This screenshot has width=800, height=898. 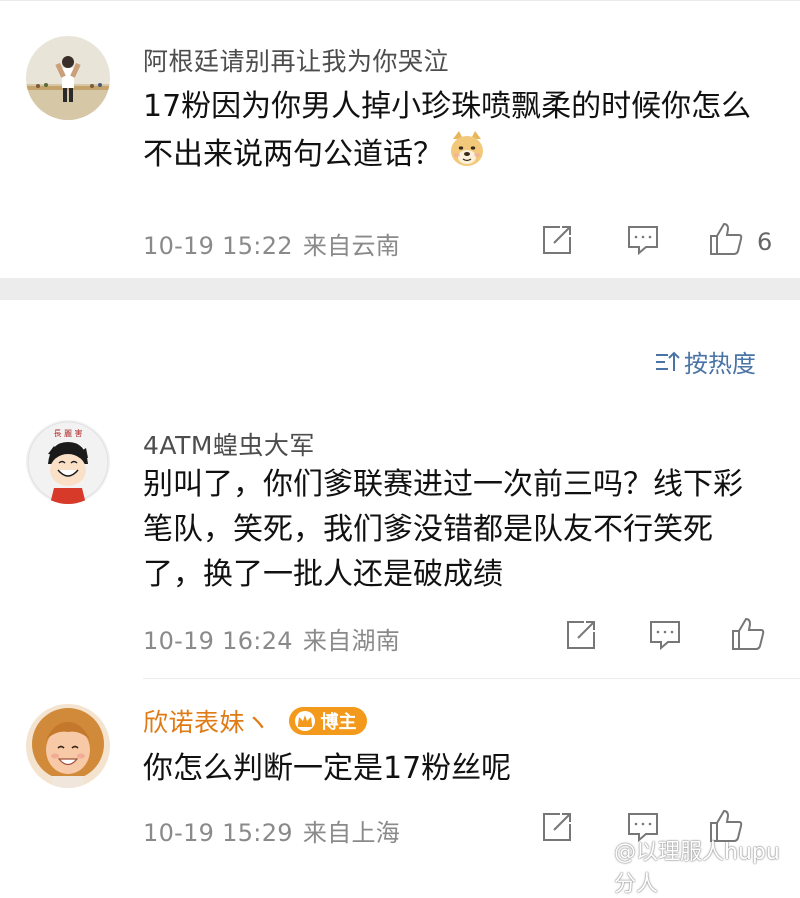 I want to click on blogger-badge: 博主, so click(x=327, y=721).